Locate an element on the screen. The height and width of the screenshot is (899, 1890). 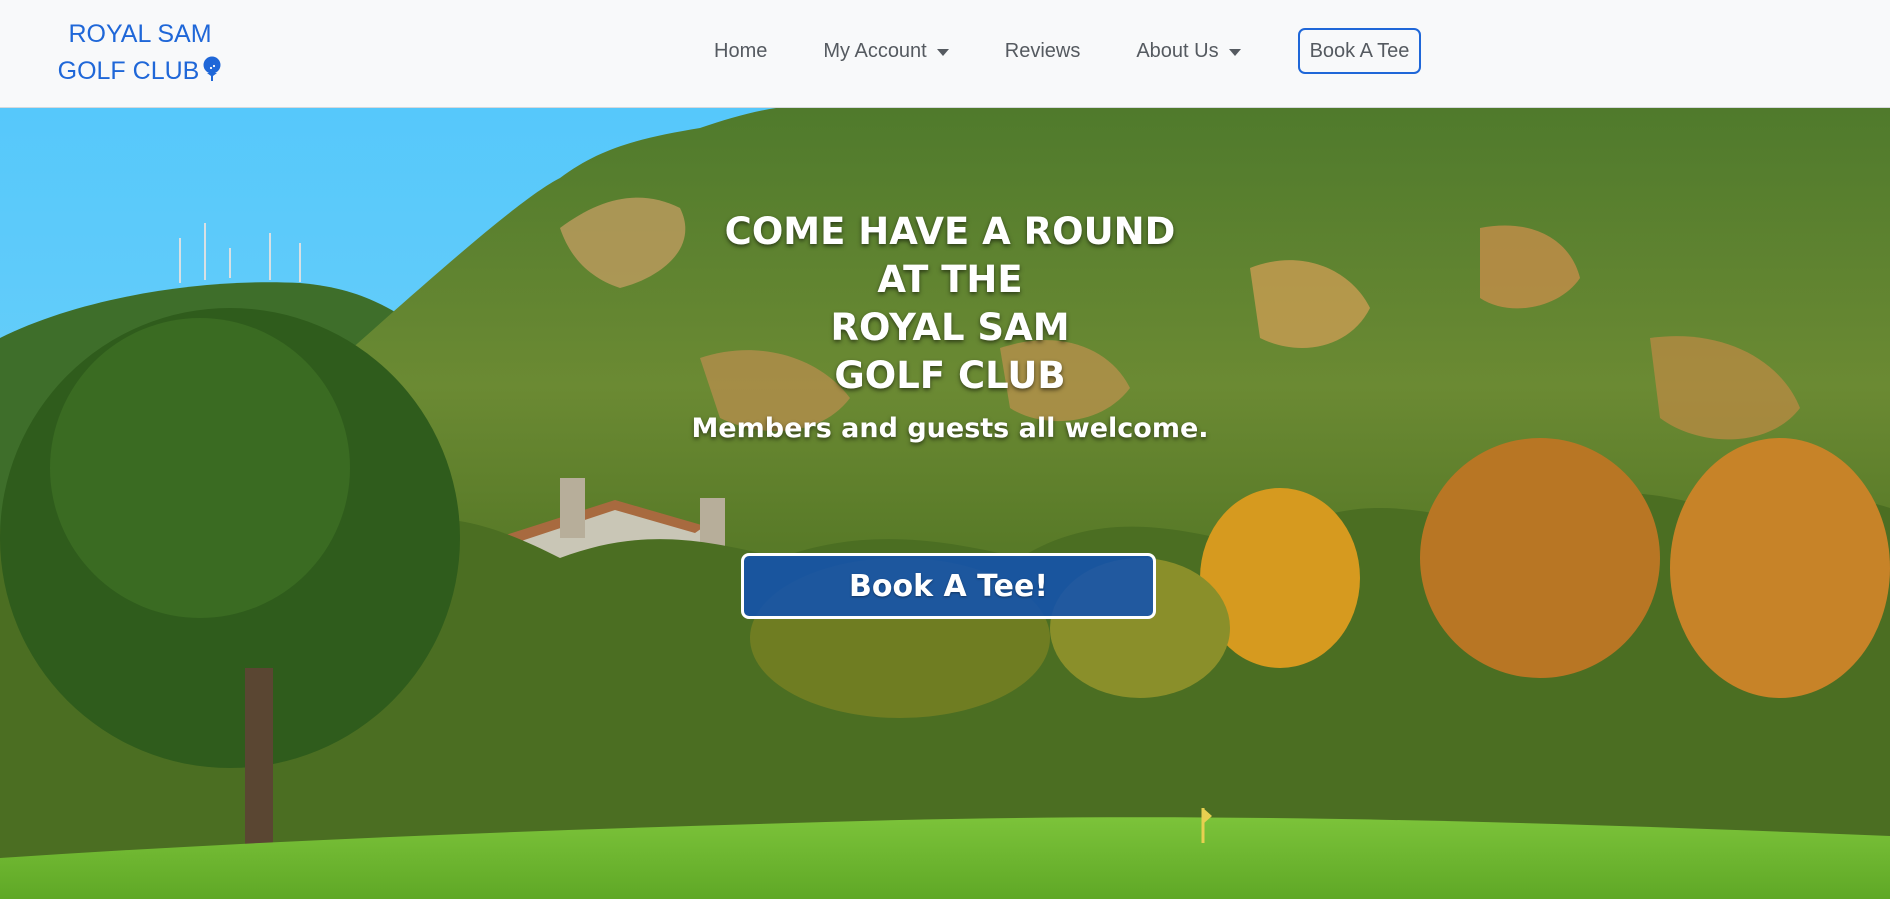
brand-line-1: ROYAL SAM is located at coordinates (140, 34).